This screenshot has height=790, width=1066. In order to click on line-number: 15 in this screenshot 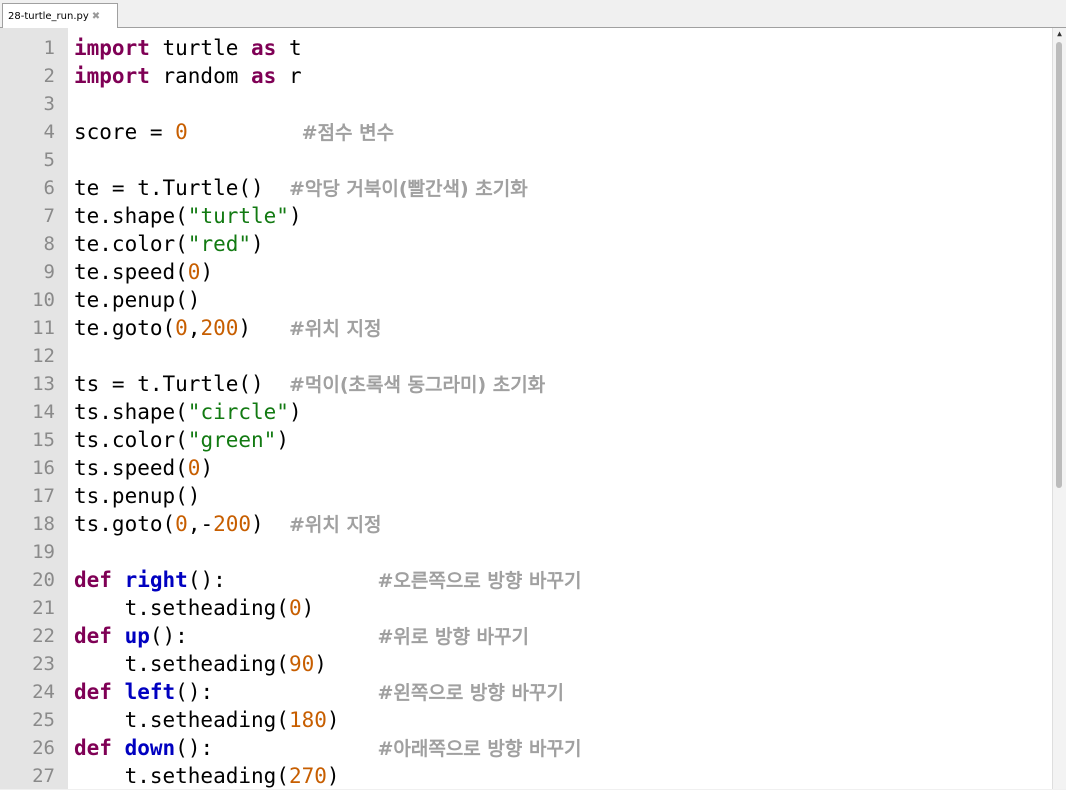, I will do `click(43, 440)`.